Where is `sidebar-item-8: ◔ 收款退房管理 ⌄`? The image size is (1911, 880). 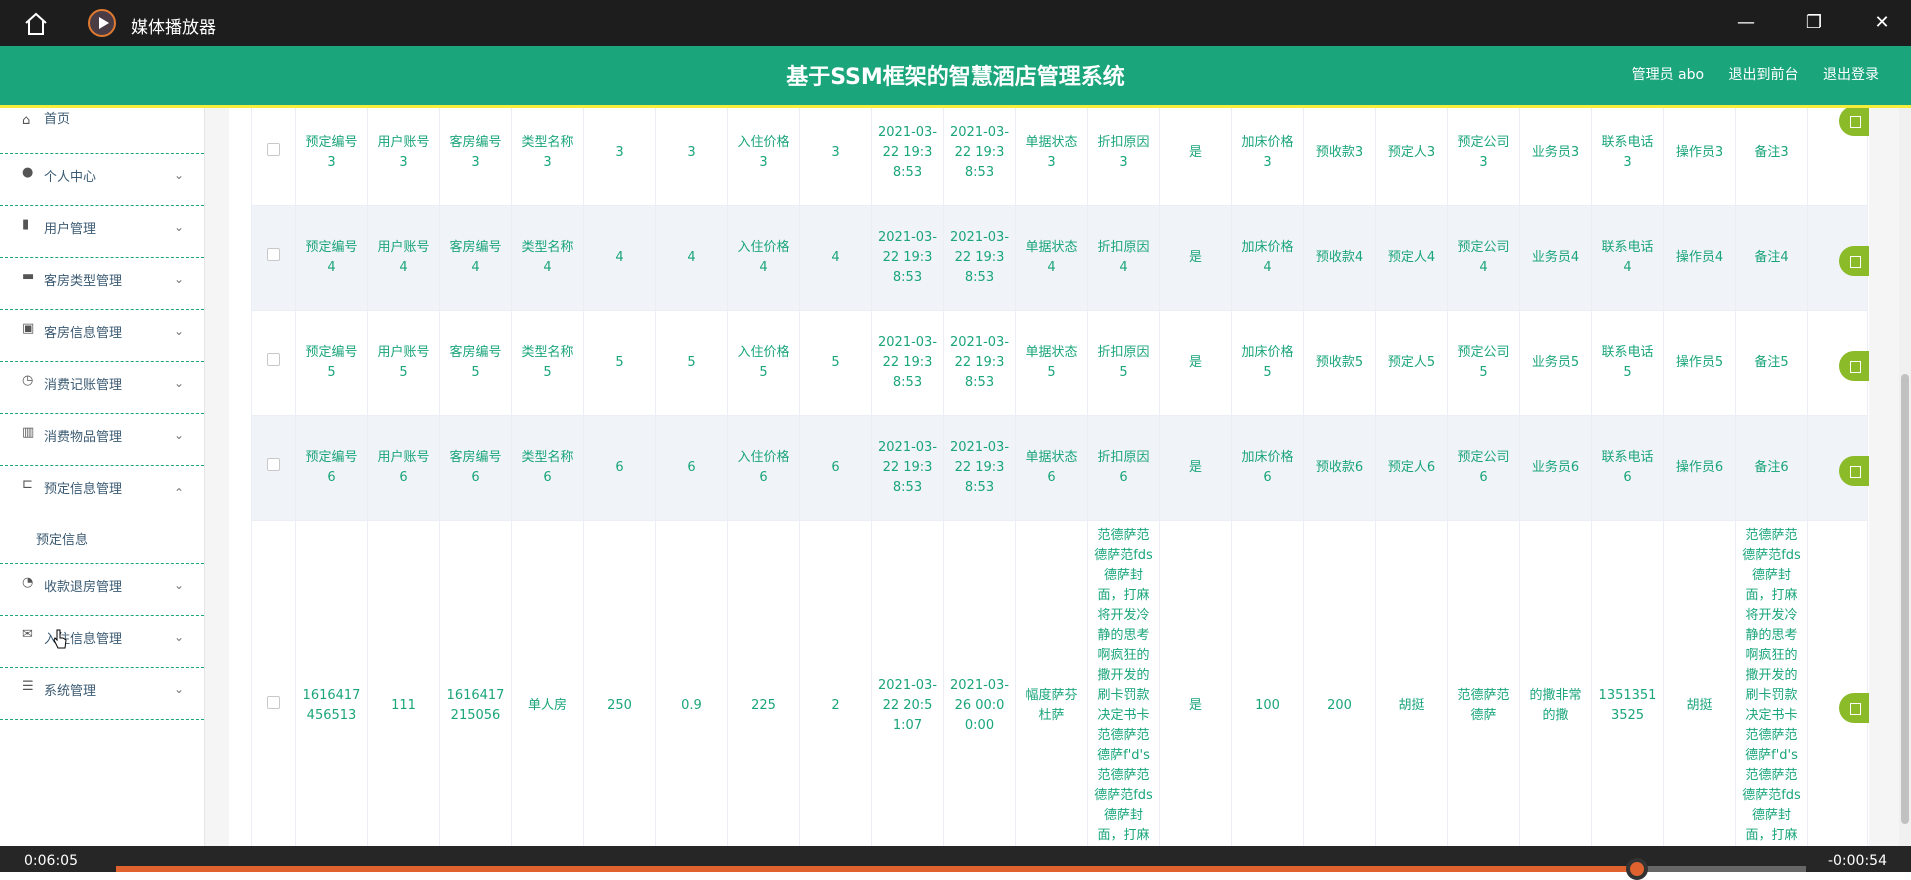
sidebar-item-8: ◔ 收款退房管理 ⌄ is located at coordinates (102, 590).